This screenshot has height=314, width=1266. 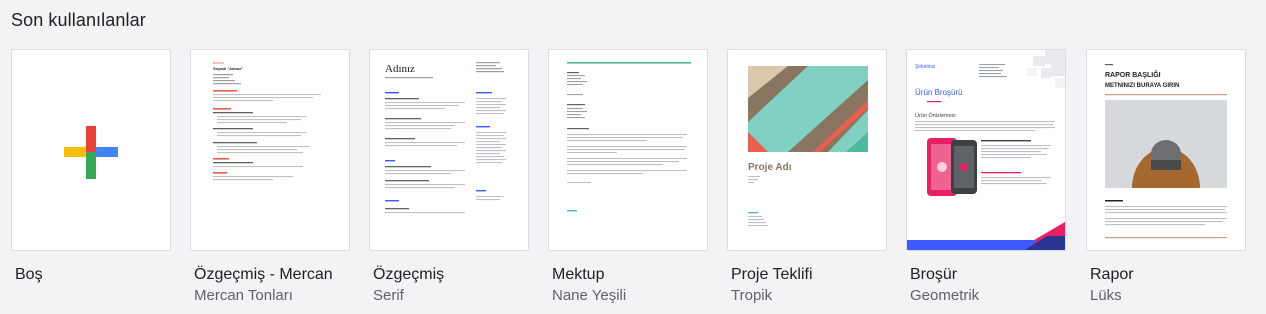 I want to click on template-letter-mint: Mektup Nane Yeşili, so click(x=628, y=176).